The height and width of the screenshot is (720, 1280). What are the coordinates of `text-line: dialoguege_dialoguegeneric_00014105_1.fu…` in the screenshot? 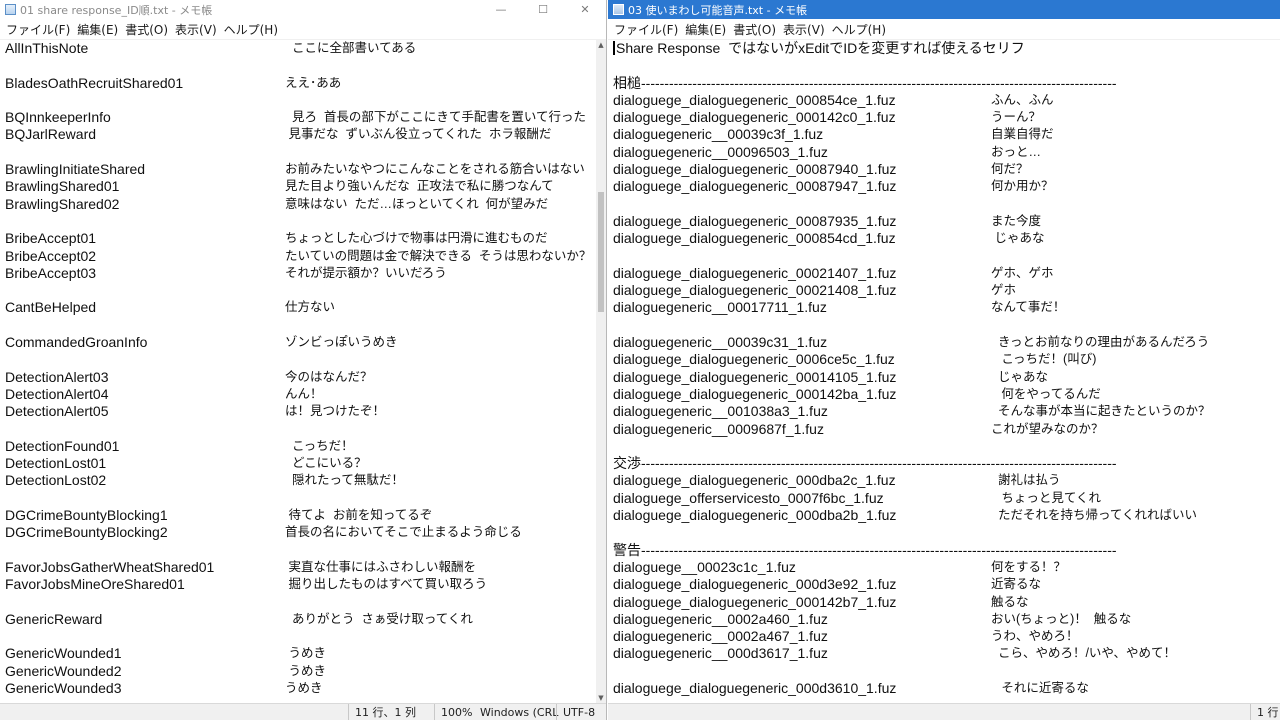 It's located at (942, 377).